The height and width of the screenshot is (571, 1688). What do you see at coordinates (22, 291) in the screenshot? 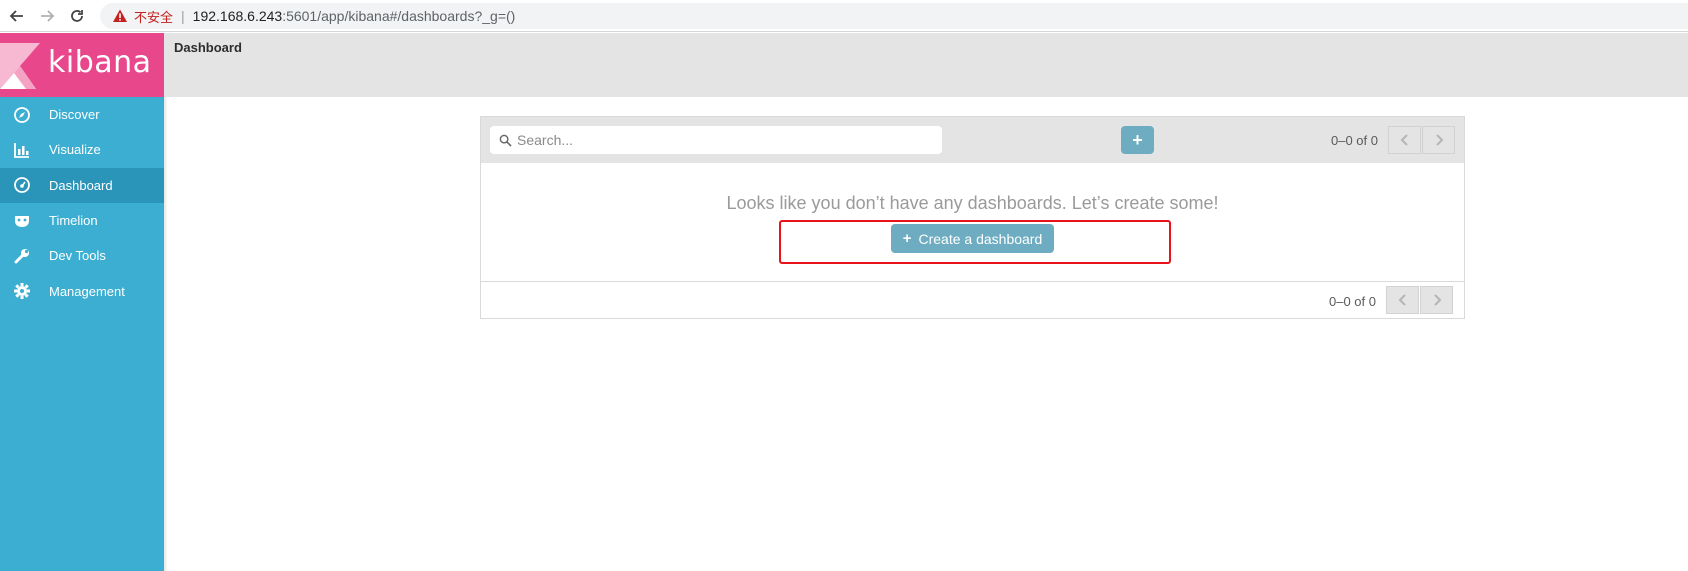
I see `gear-icon` at bounding box center [22, 291].